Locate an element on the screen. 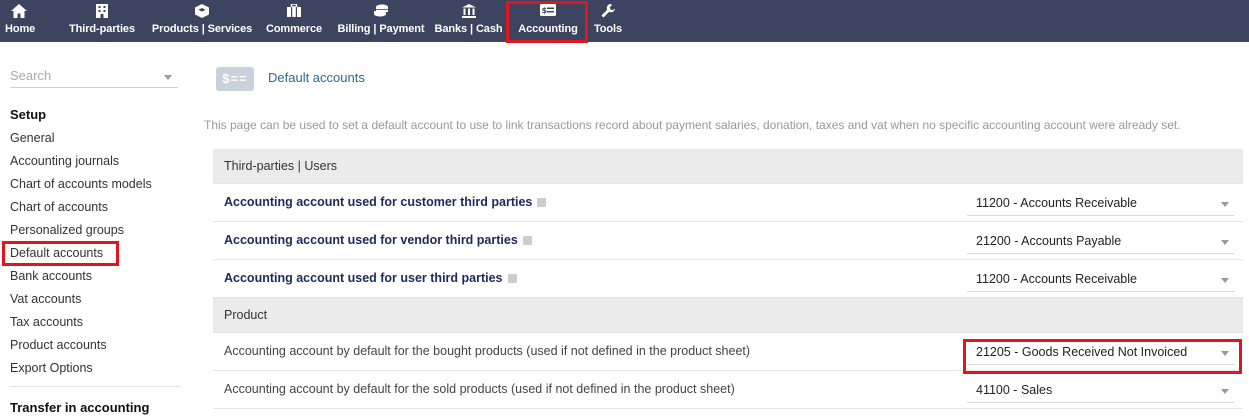  account-select: 21200 - Accounts Payable is located at coordinates (1100, 241).